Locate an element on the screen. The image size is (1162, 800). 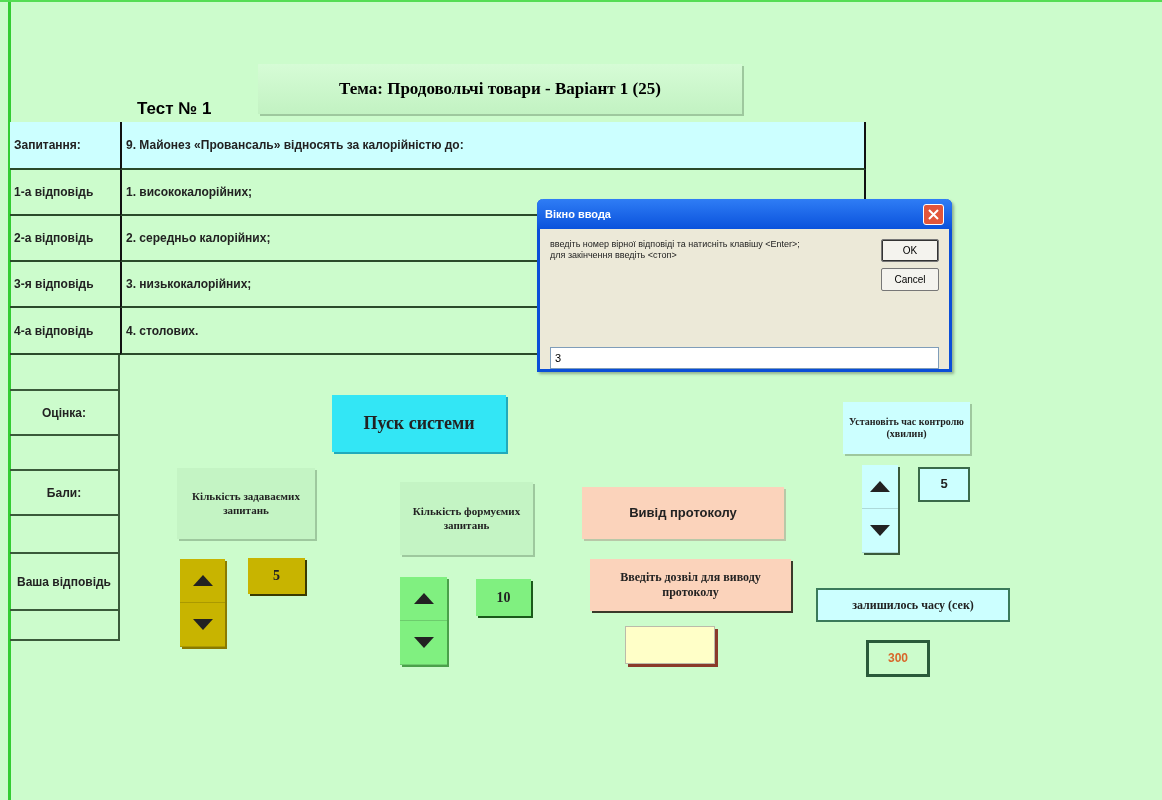
timer-label: Установіть час контролю (хвилин) is located at coordinates (906, 428).